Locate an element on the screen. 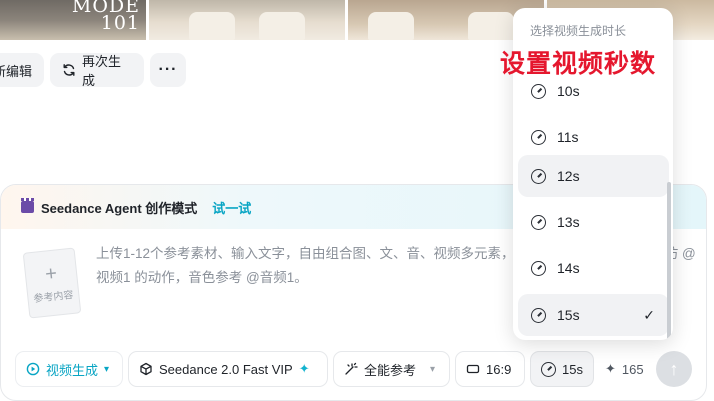 The width and height of the screenshot is (714, 401). regenerate-button: 再次生成 is located at coordinates (97, 70).